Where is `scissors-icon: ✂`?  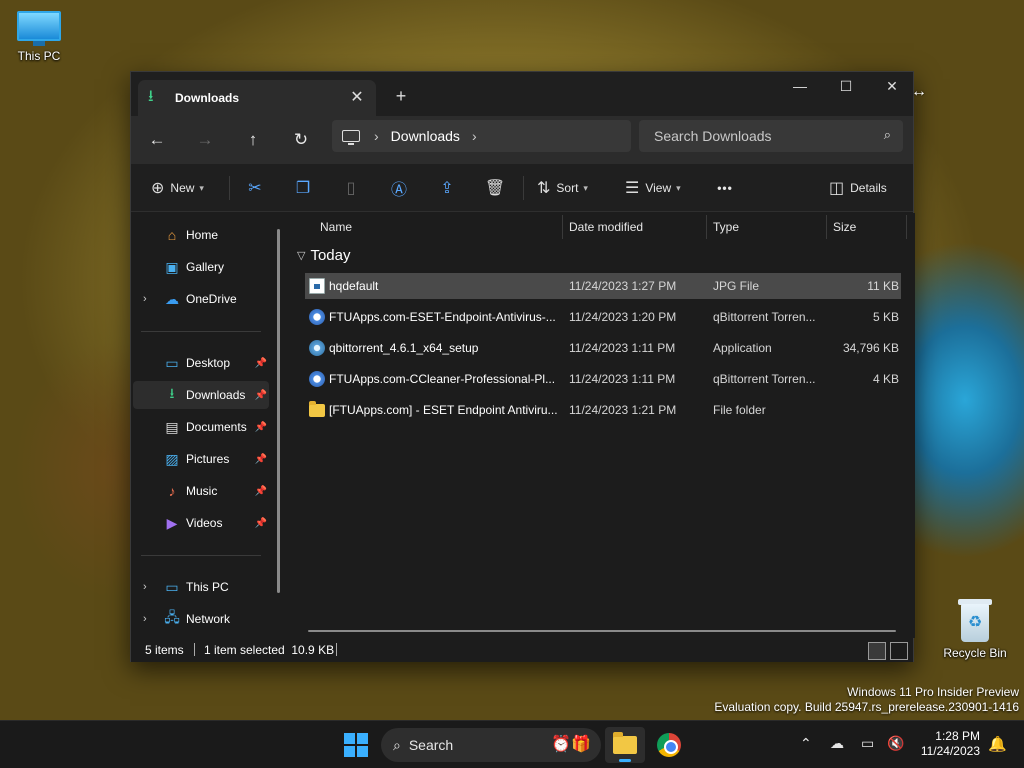 scissors-icon: ✂ is located at coordinates (255, 188).